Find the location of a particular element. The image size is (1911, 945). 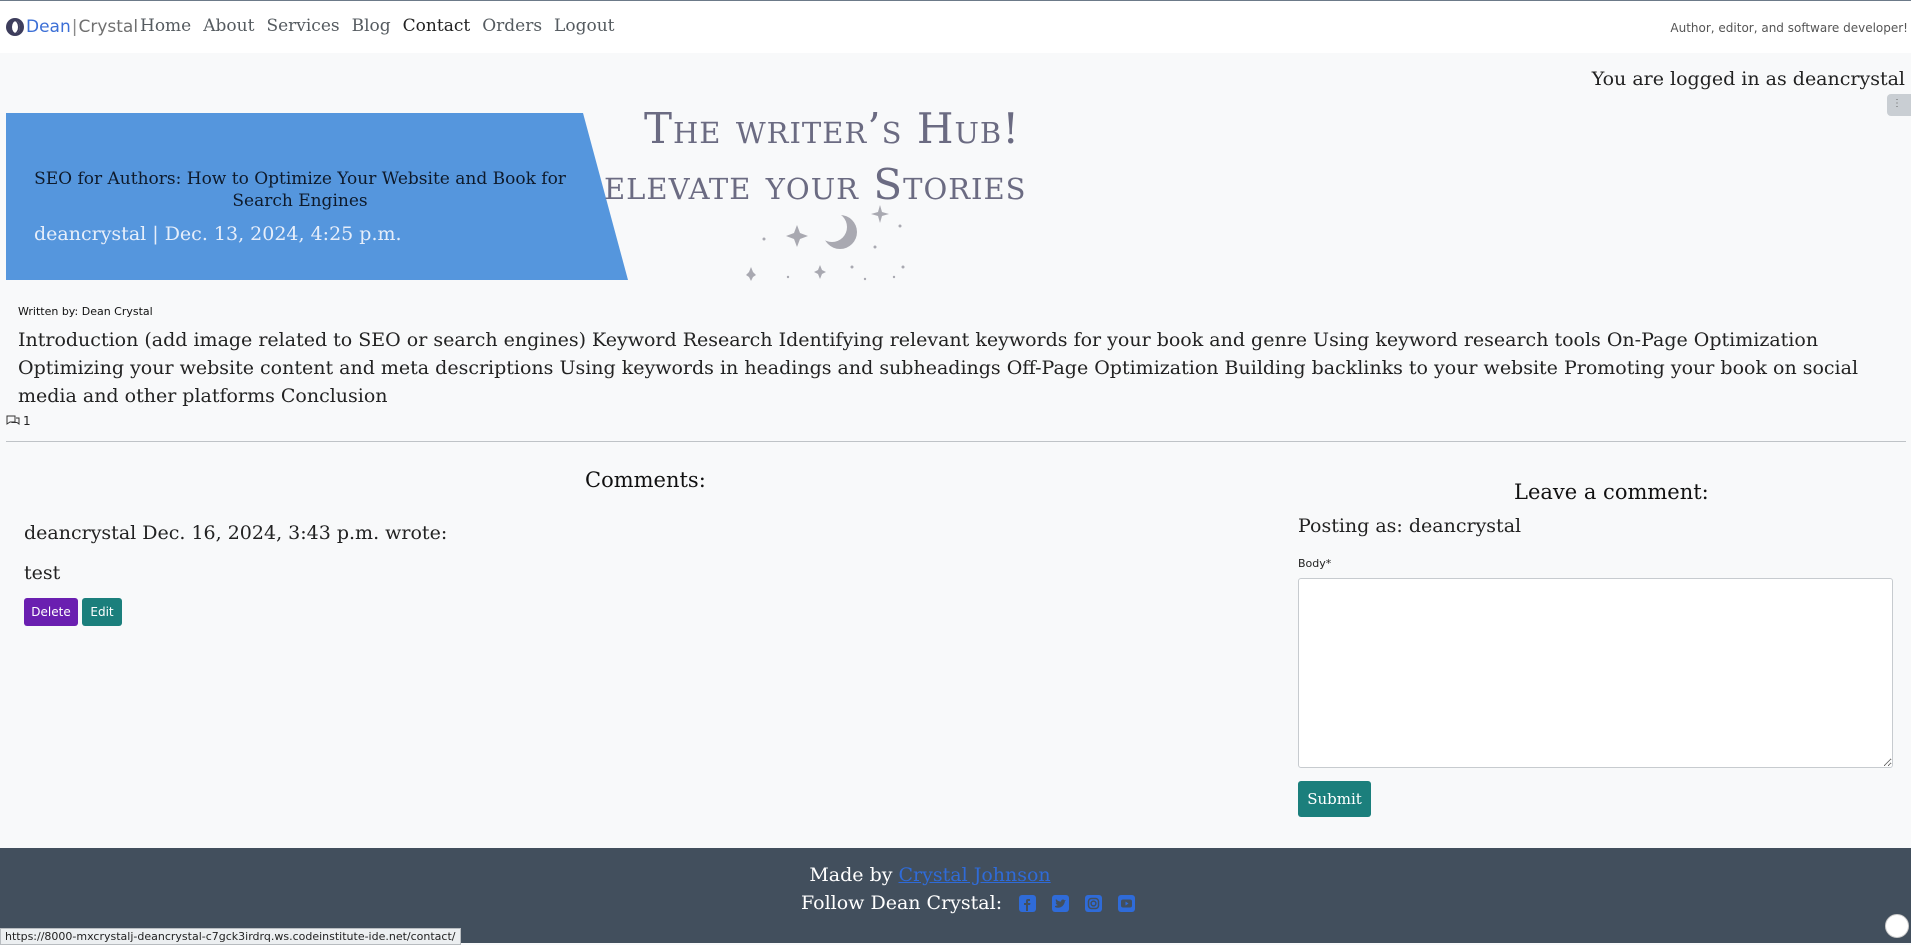

youtube-icon is located at coordinates (1126, 903).